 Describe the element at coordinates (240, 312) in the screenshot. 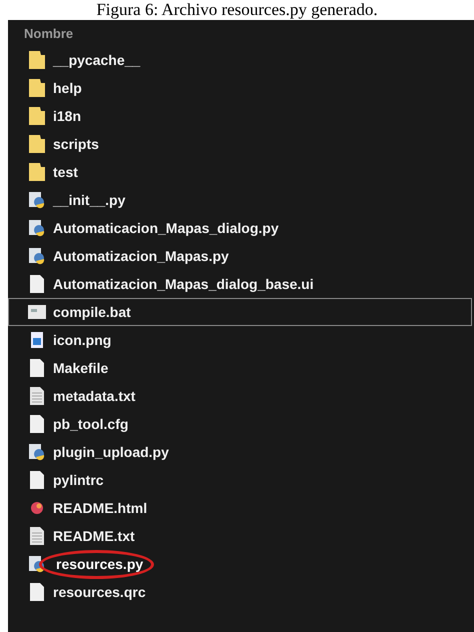

I see `file-row: compile.bat` at that location.